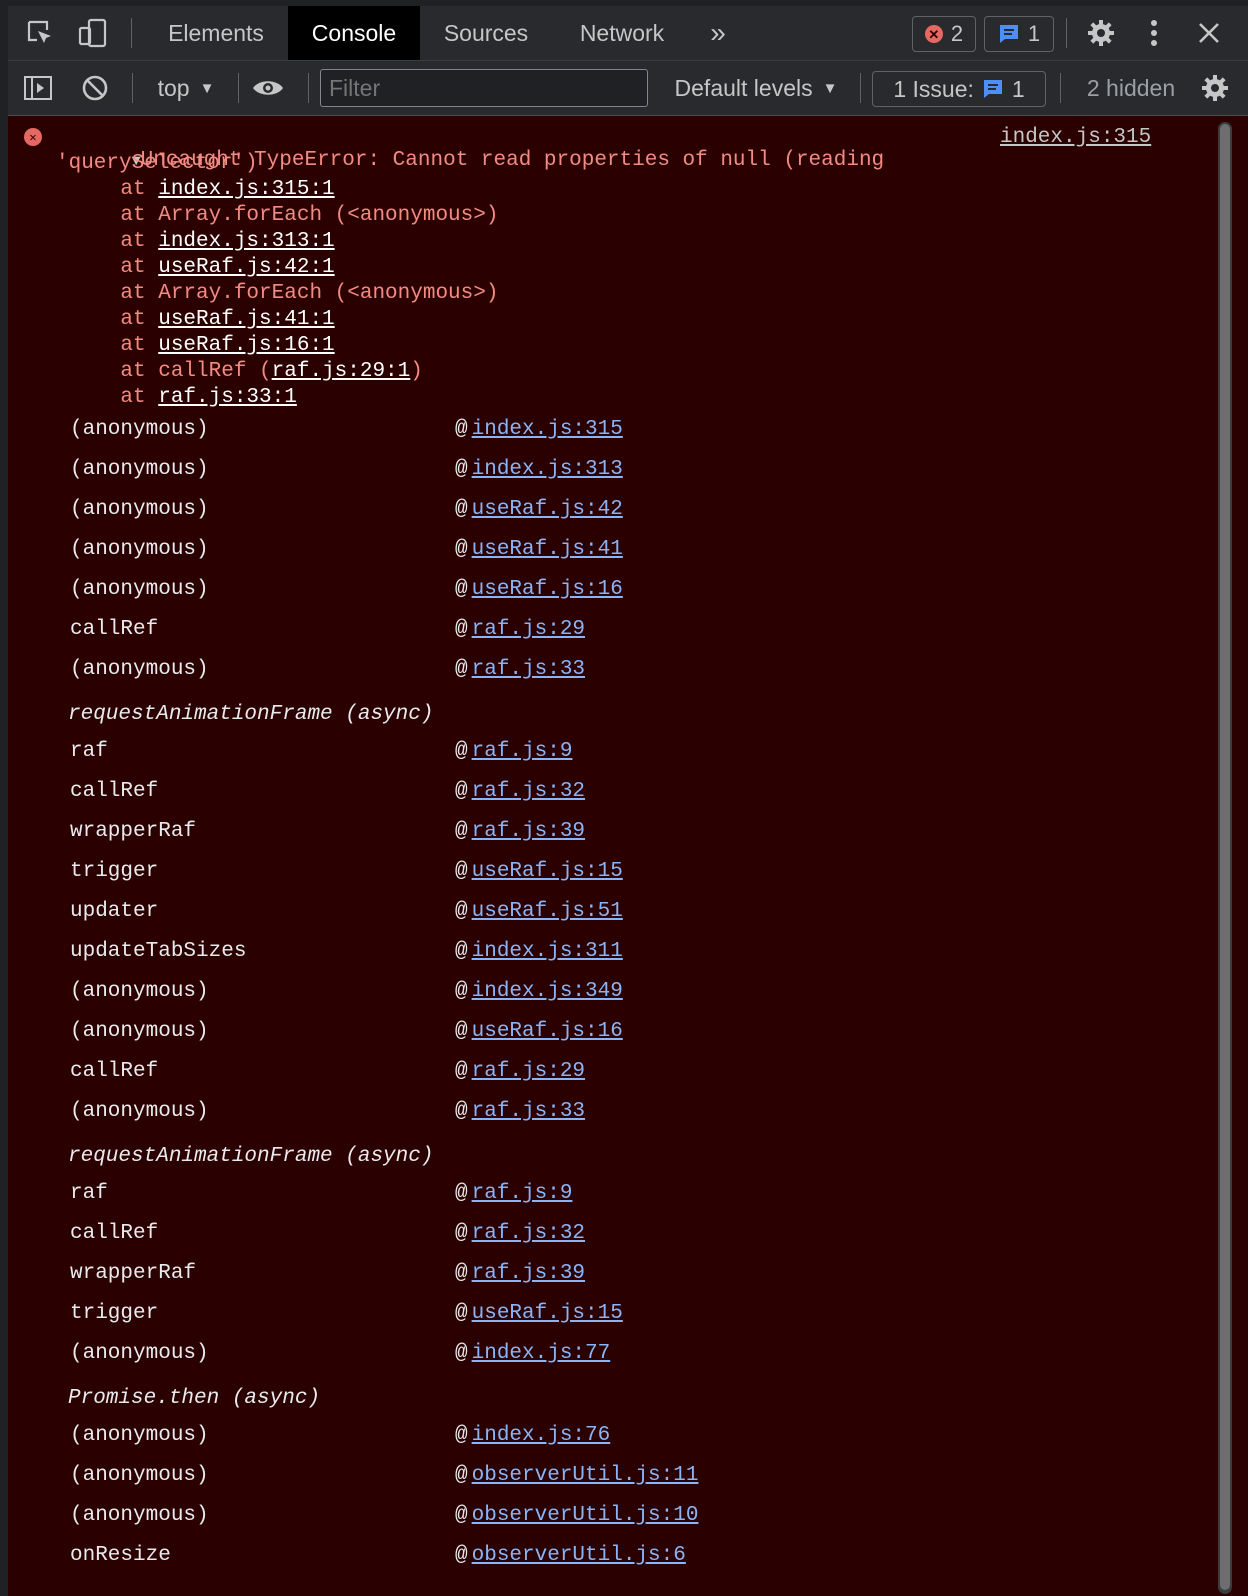 Image resolution: width=1248 pixels, height=1596 pixels. I want to click on scrollbar-thumb, so click(1225, 857).